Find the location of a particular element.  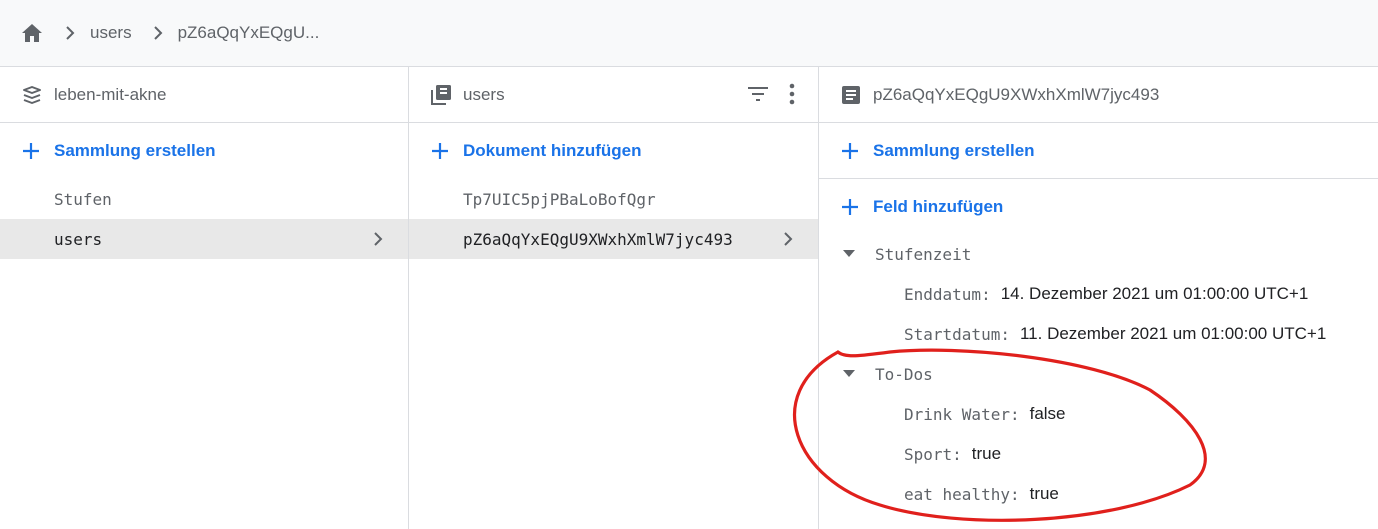

collection-title: users is located at coordinates (484, 94).